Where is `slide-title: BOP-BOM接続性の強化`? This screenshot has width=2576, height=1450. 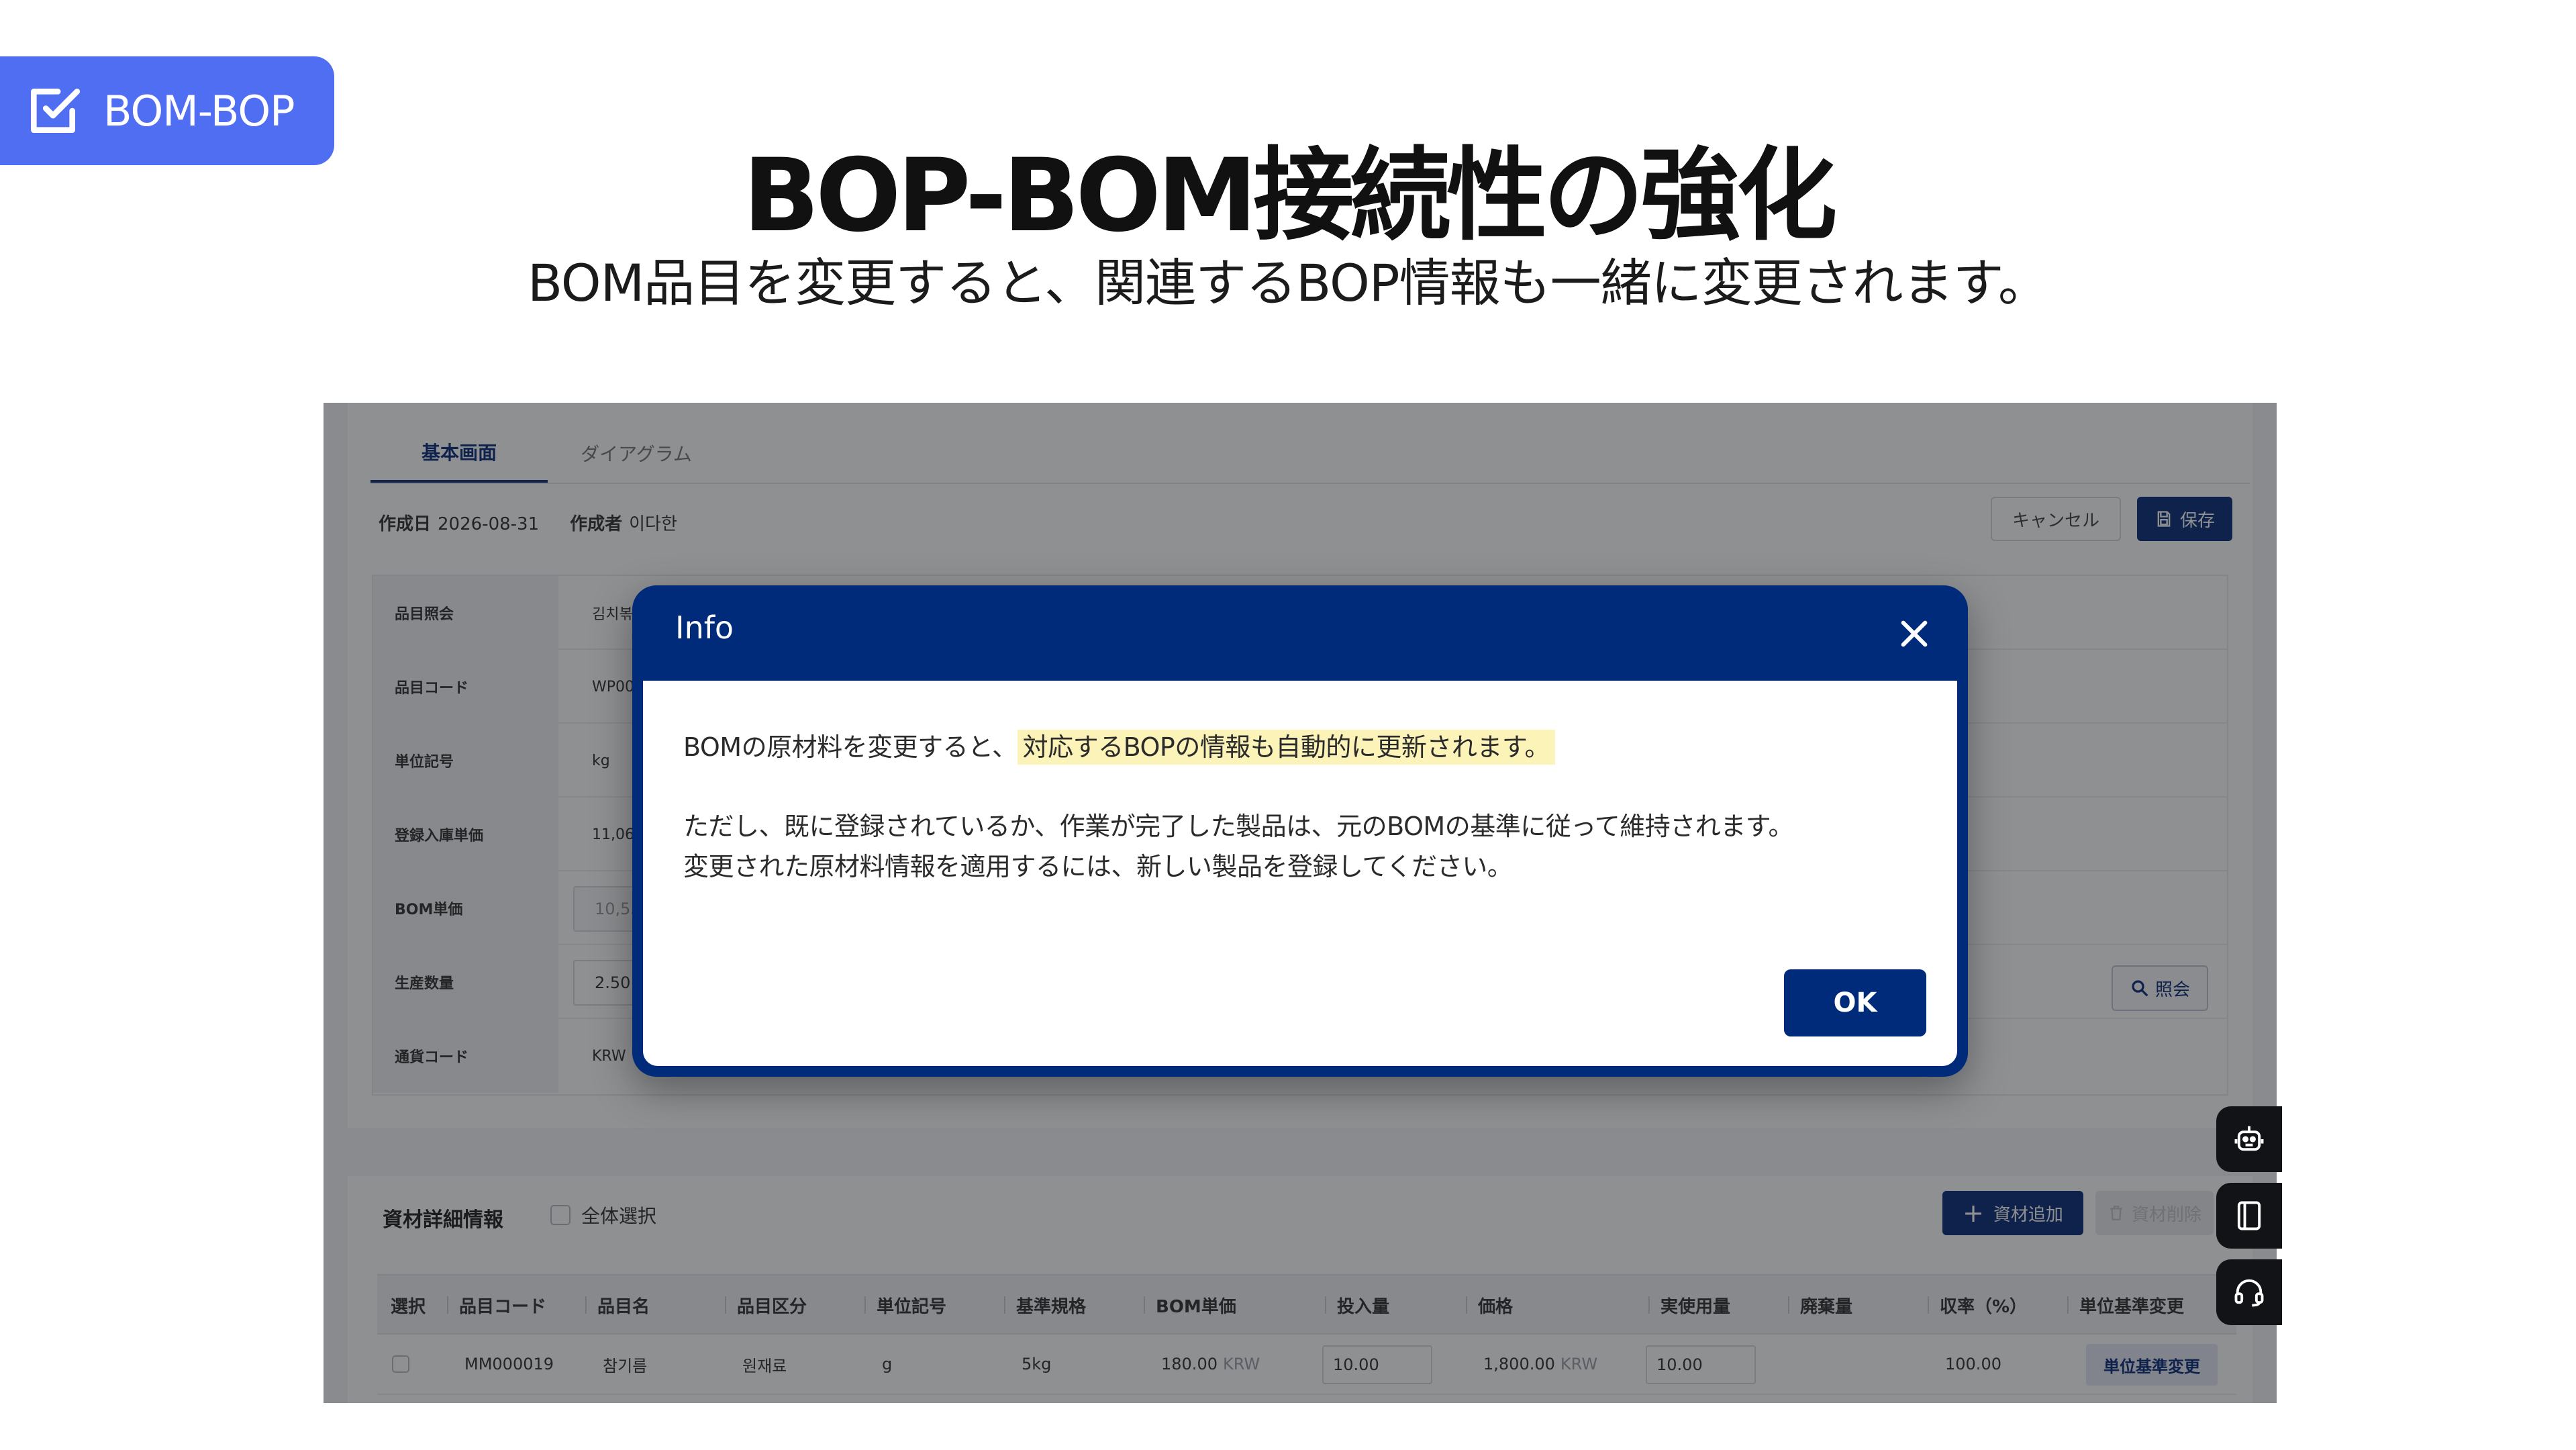
slide-title: BOP-BOM接続性の強化 is located at coordinates (1290, 196).